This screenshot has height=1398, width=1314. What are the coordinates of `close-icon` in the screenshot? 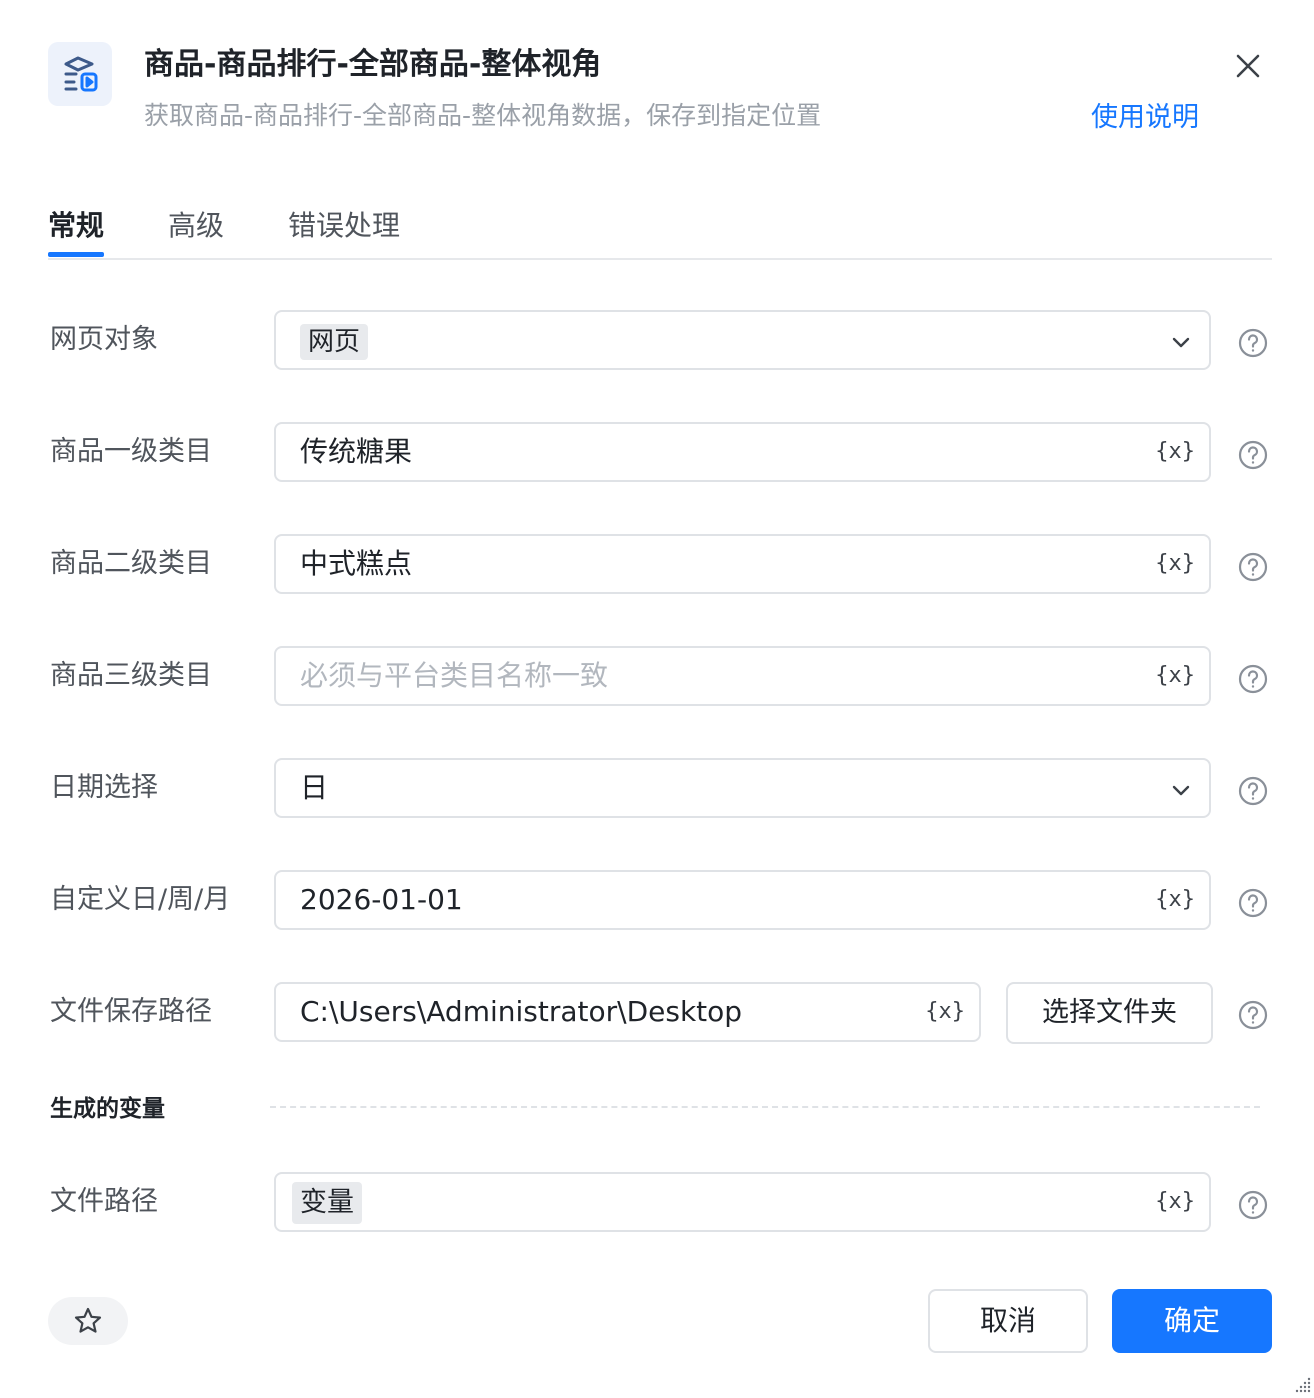 It's located at (1248, 66).